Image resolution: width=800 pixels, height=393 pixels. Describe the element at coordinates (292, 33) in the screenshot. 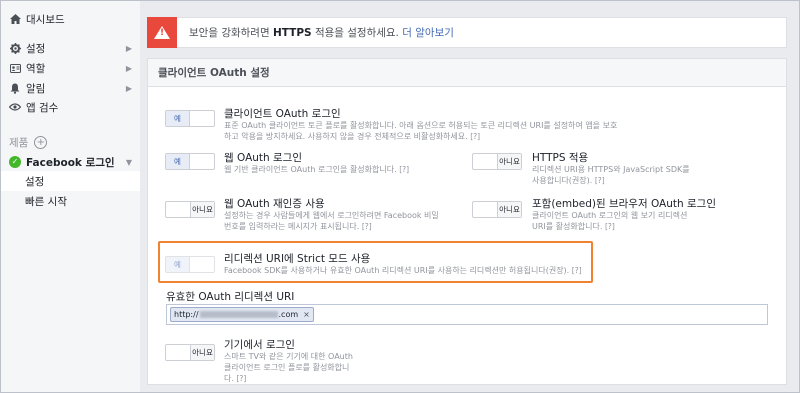

I see `alert-text-bold: HTTPS` at that location.